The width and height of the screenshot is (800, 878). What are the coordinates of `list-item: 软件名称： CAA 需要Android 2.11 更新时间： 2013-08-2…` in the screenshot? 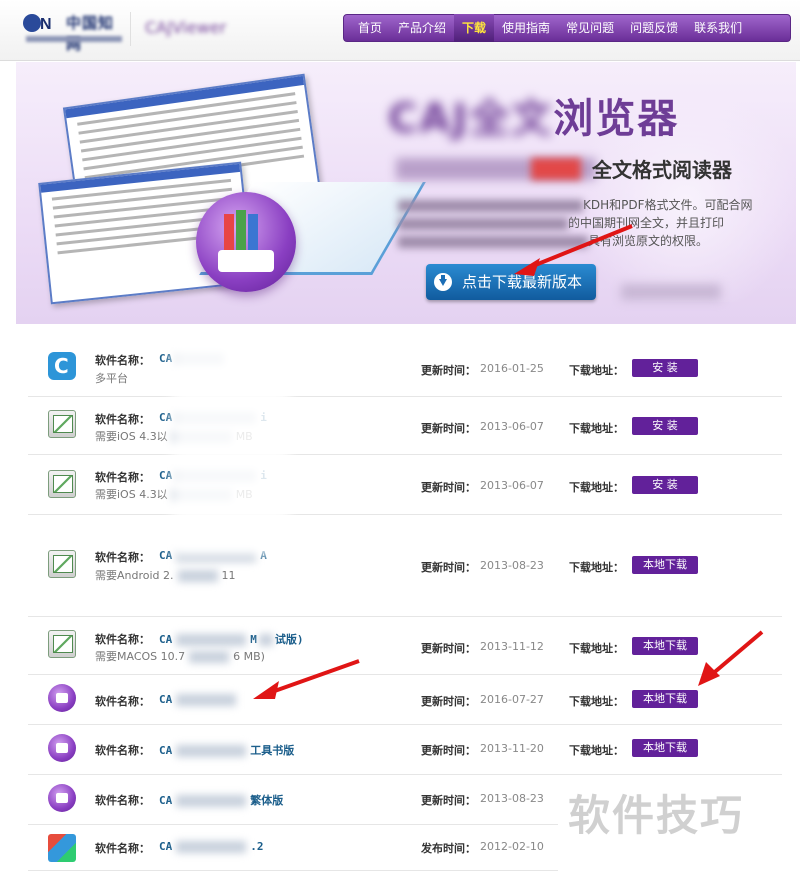 It's located at (405, 565).